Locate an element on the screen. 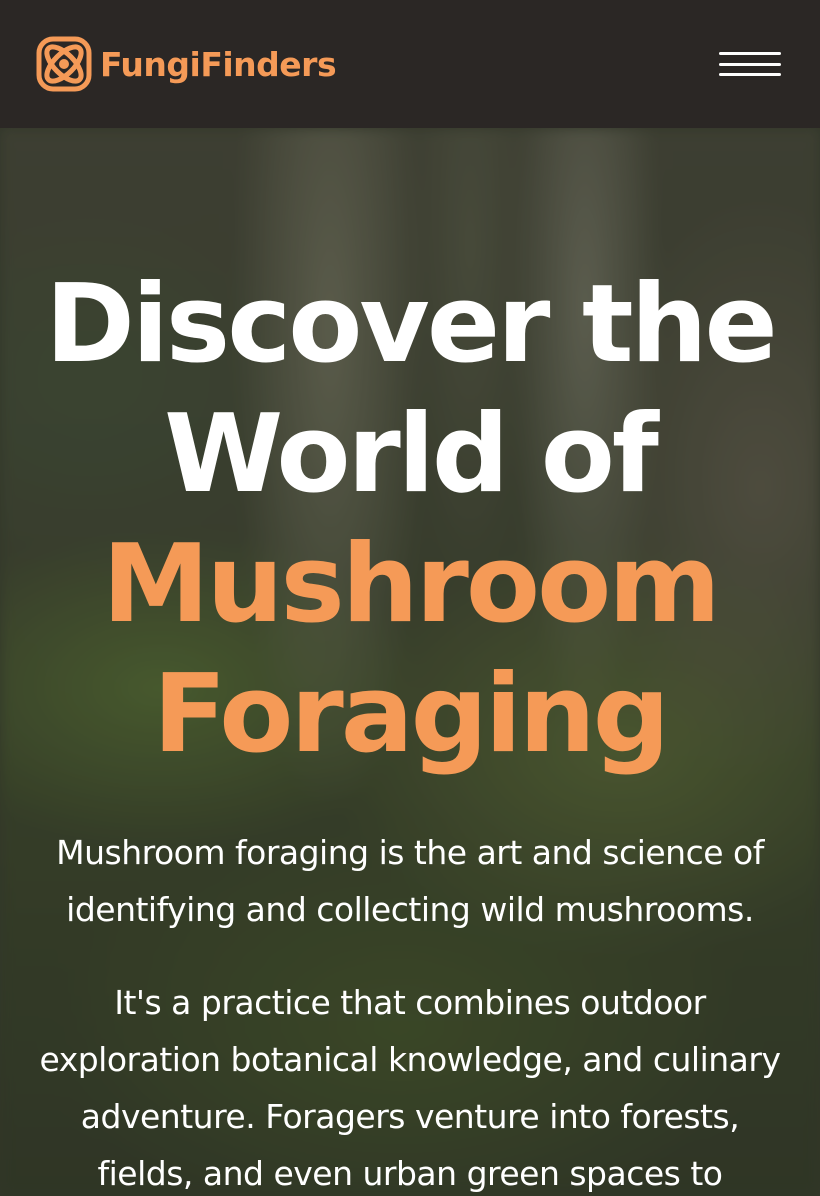 This screenshot has width=820, height=1196. brand-logo-link: FungiFinders is located at coordinates (186, 64).